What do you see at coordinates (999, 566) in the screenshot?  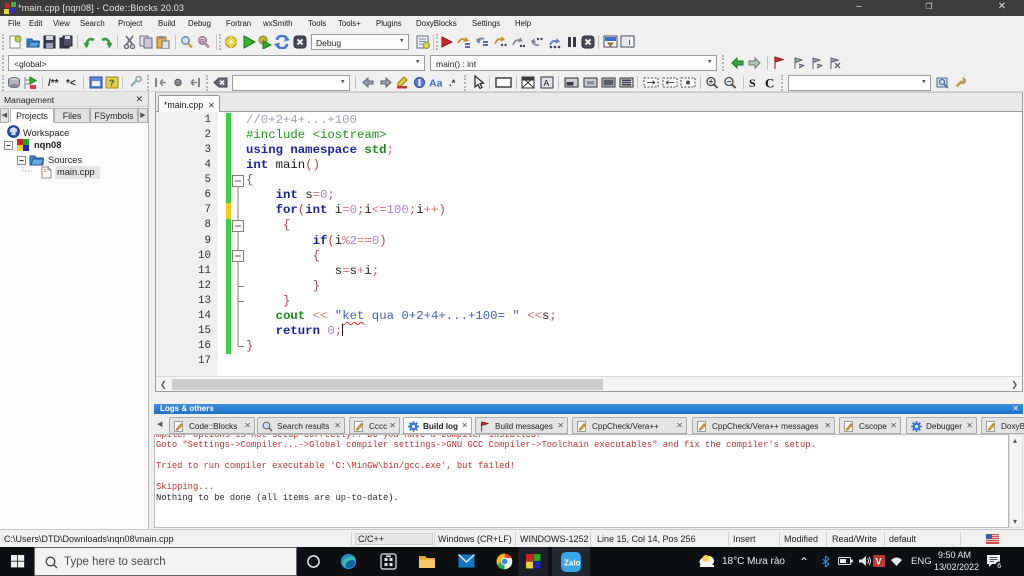 I see `svg-text: 6` at bounding box center [999, 566].